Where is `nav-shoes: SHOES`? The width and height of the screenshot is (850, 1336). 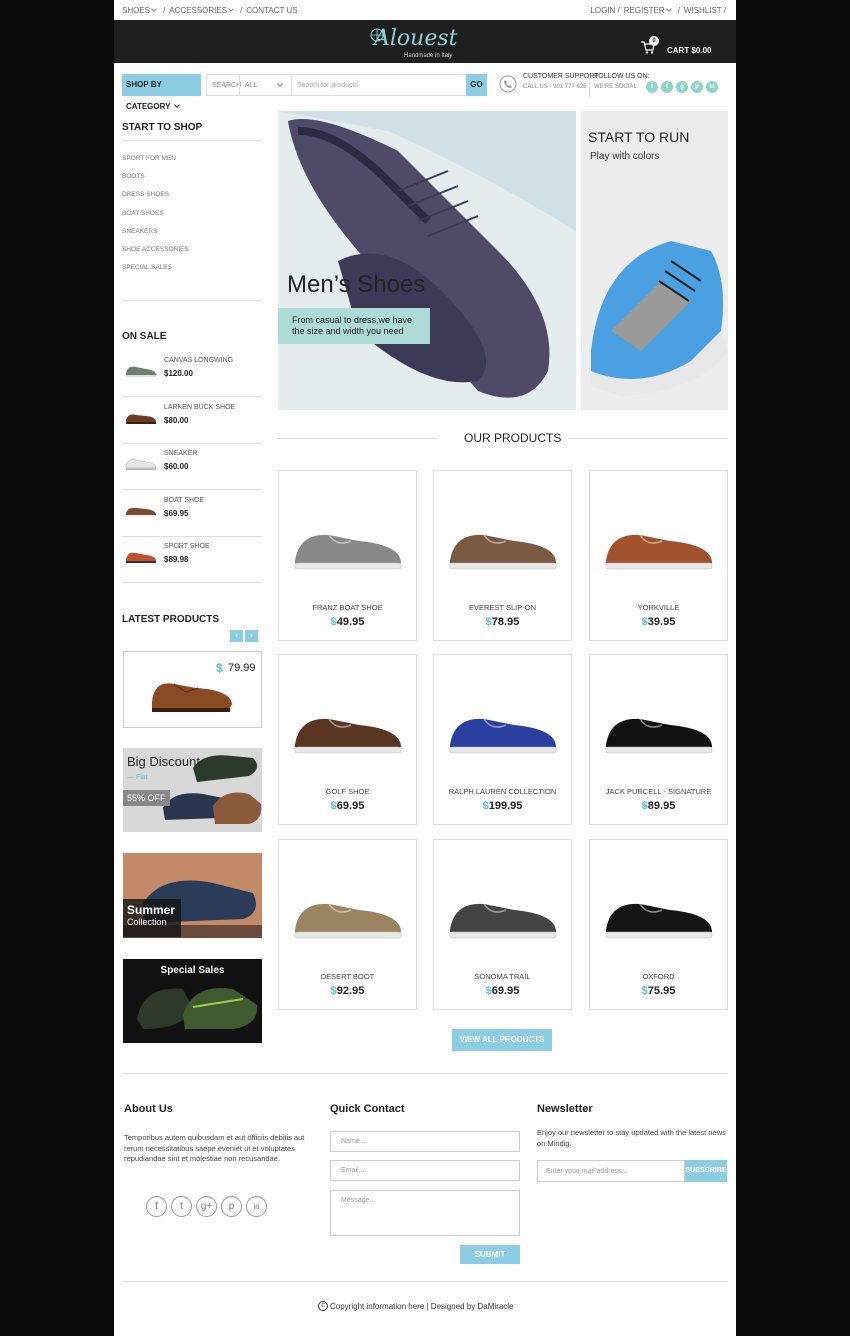
nav-shoes: SHOES is located at coordinates (140, 10).